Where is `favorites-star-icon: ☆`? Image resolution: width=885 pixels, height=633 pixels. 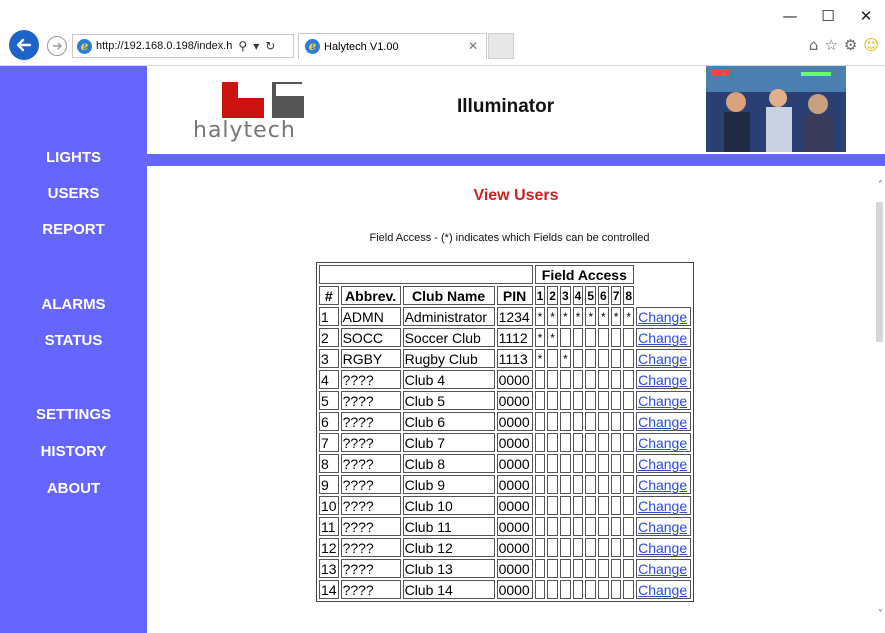
favorites-star-icon: ☆ is located at coordinates (830, 45).